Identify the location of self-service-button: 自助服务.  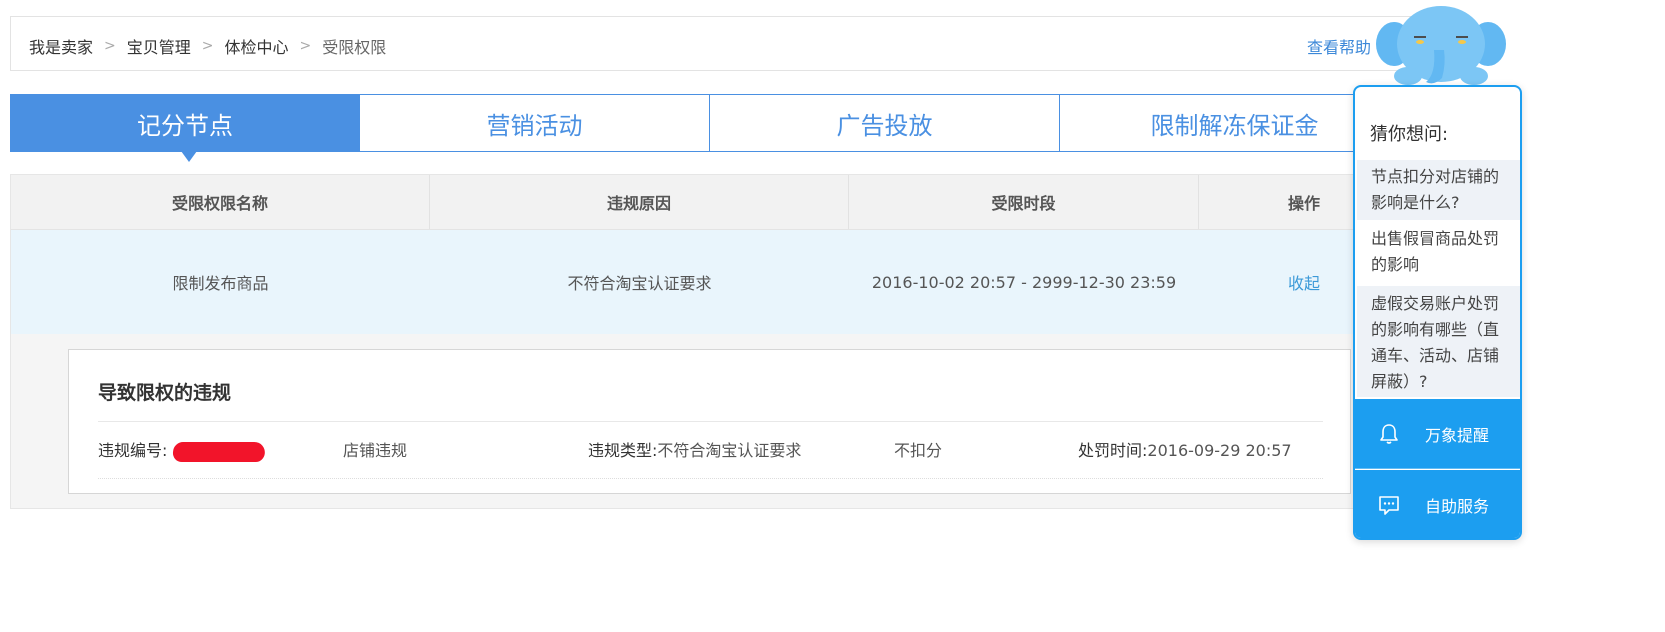
(1437, 504).